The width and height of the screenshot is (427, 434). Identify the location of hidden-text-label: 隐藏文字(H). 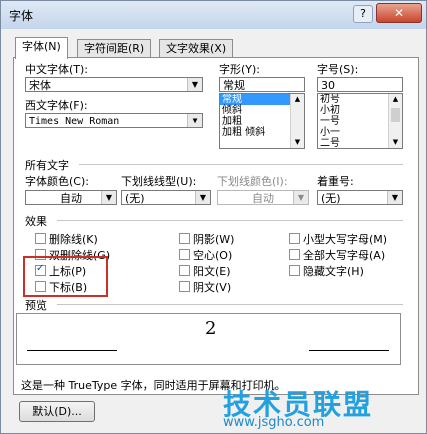
(333, 271).